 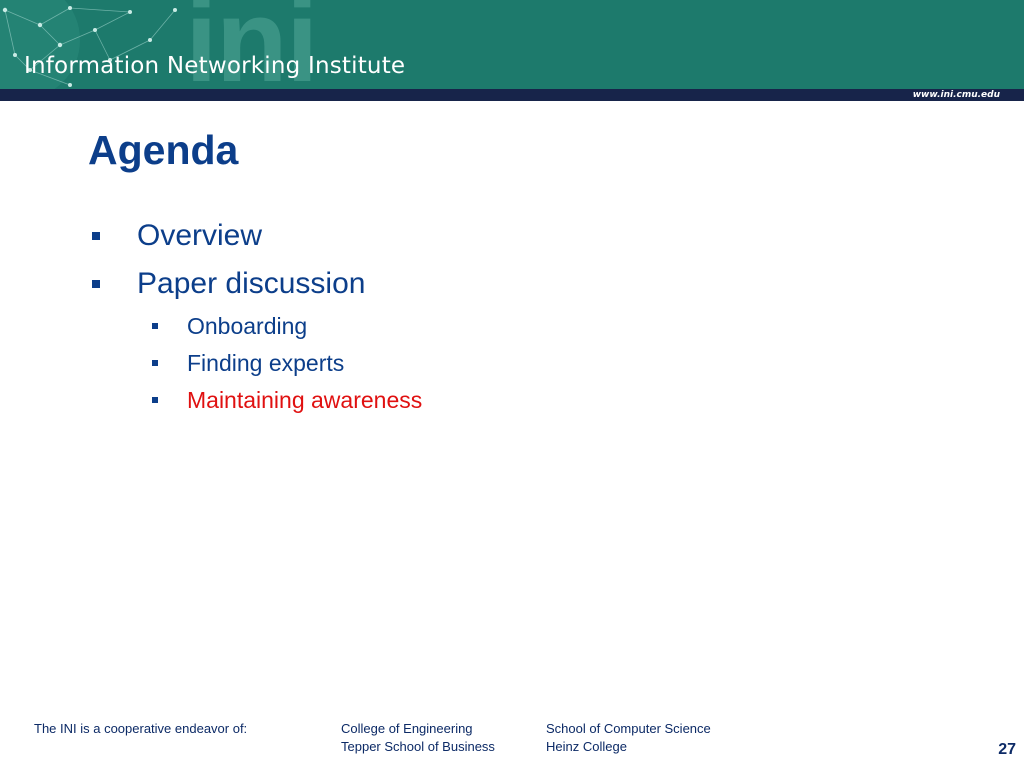 What do you see at coordinates (956, 95) in the screenshot?
I see `website-url: www.ini.cmu.edu` at bounding box center [956, 95].